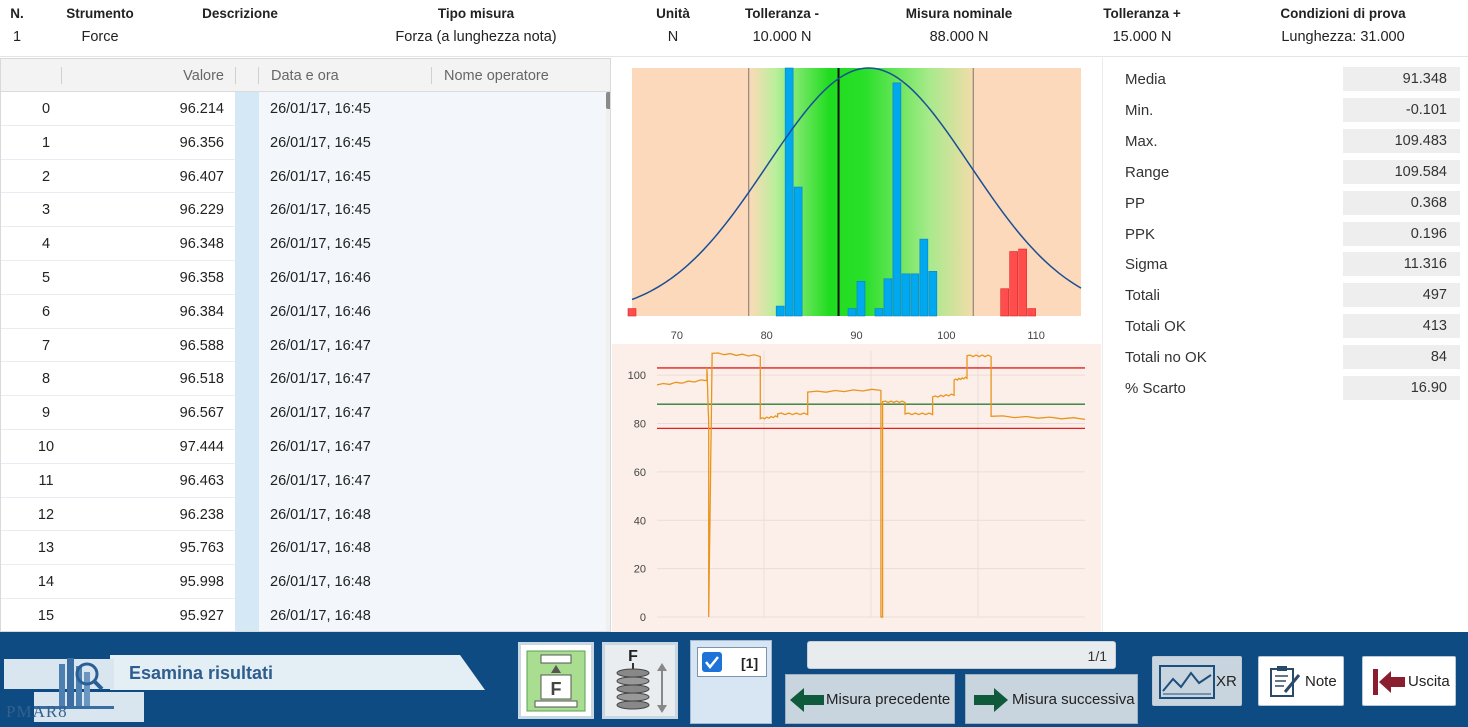 Image resolution: width=1468 pixels, height=727 pixels. I want to click on y-tick-label: 40, so click(640, 521).